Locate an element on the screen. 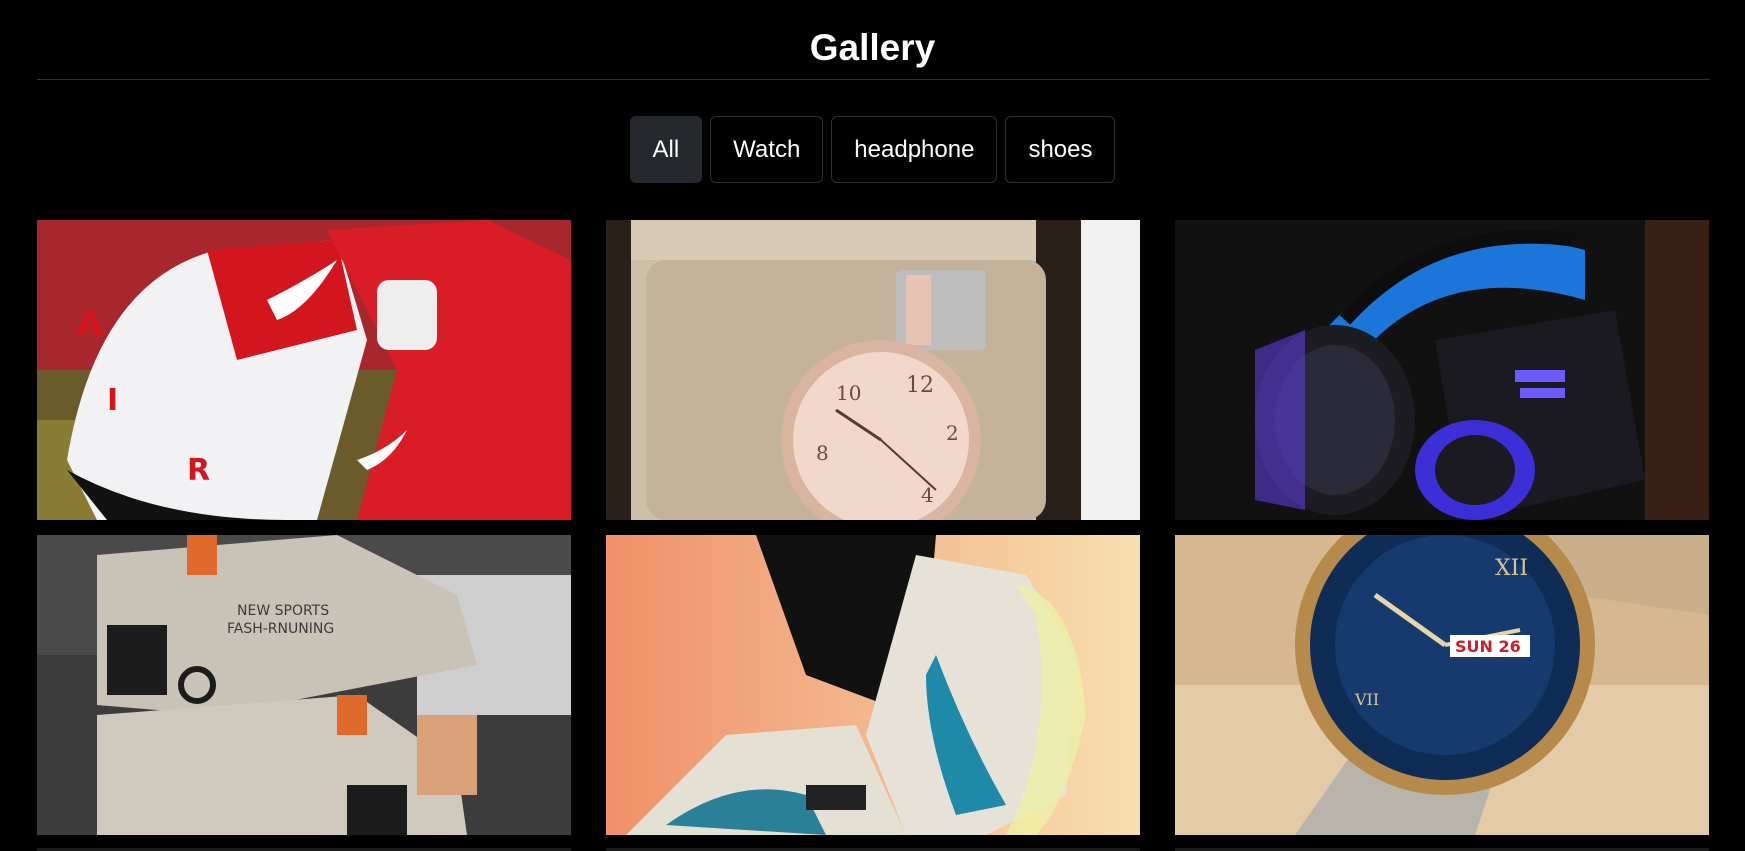  svg-text: NEW SPORTS is located at coordinates (283, 611).